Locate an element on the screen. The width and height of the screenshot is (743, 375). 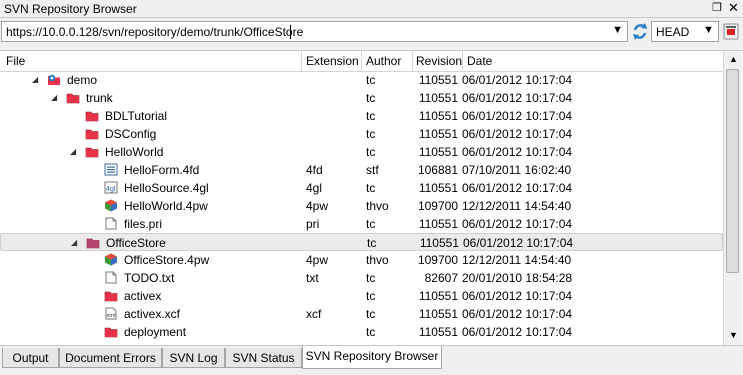
tab-document-errors: Document Errors is located at coordinates (110, 358).